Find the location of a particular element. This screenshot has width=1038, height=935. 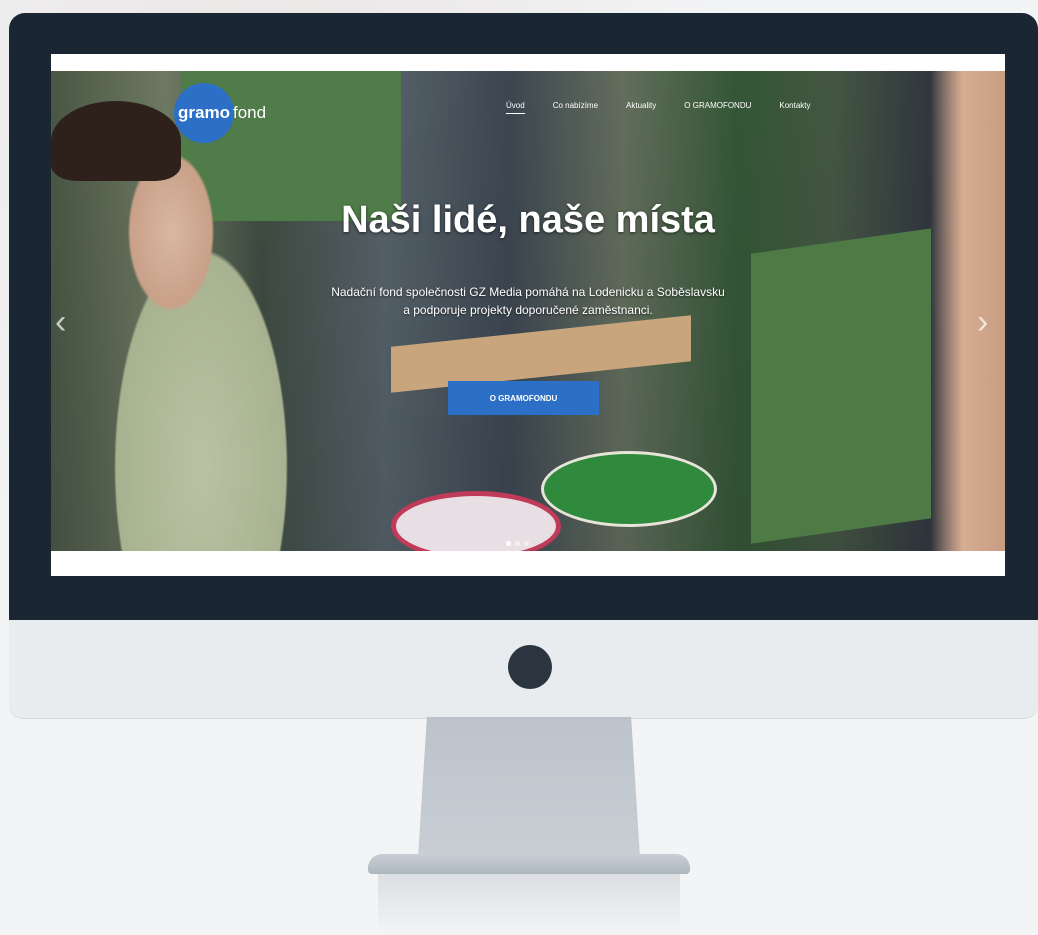

chevron-right-icon: › is located at coordinates (982, 322).